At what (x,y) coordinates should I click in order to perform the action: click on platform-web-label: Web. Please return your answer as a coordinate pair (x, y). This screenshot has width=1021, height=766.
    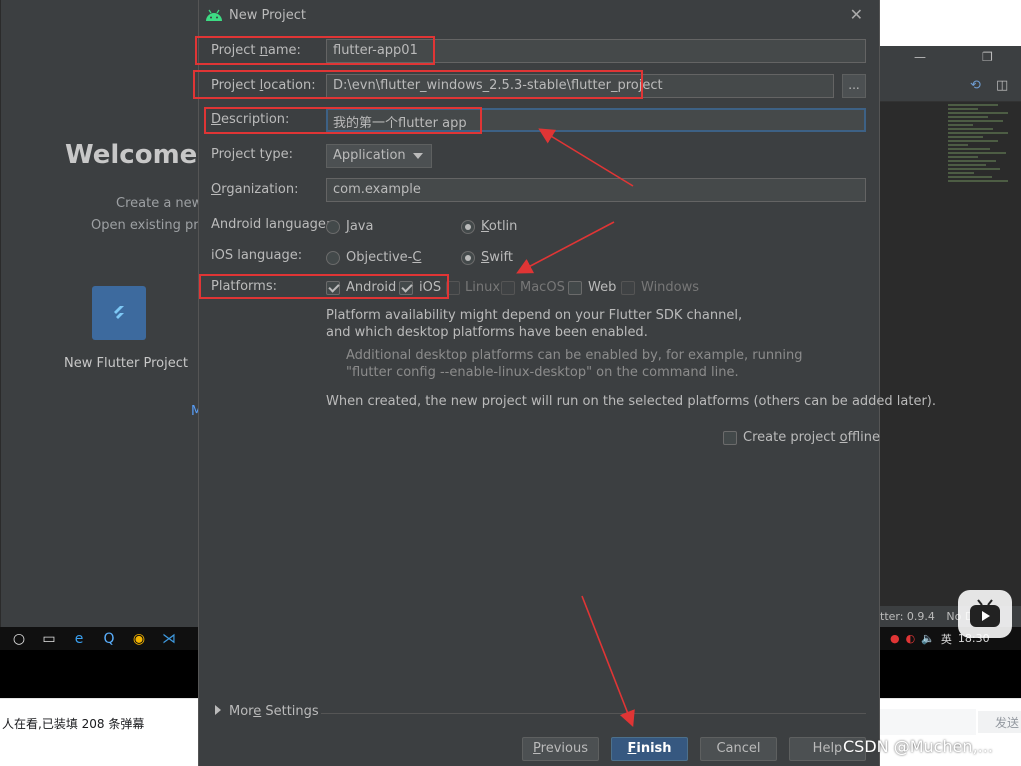
    Looking at the image, I should click on (602, 287).